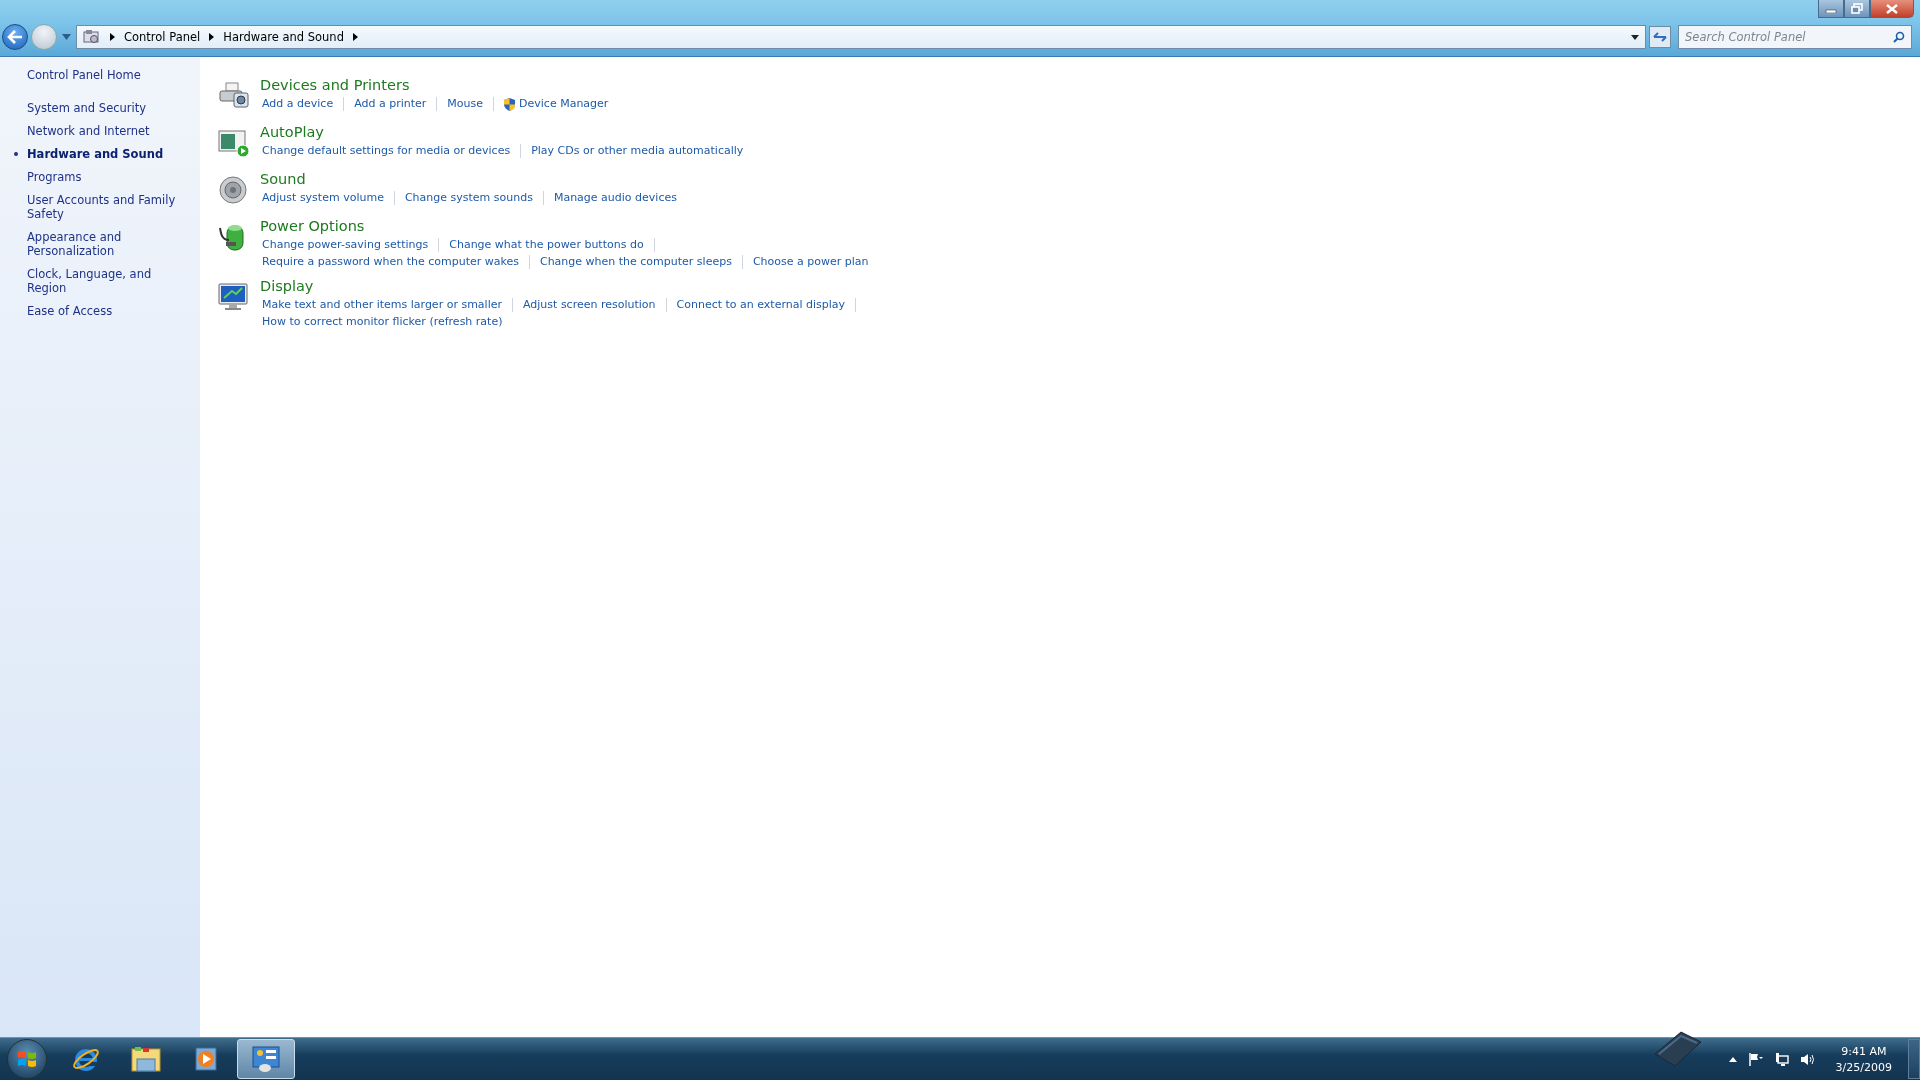  I want to click on show-desktop-button, so click(1914, 1059).